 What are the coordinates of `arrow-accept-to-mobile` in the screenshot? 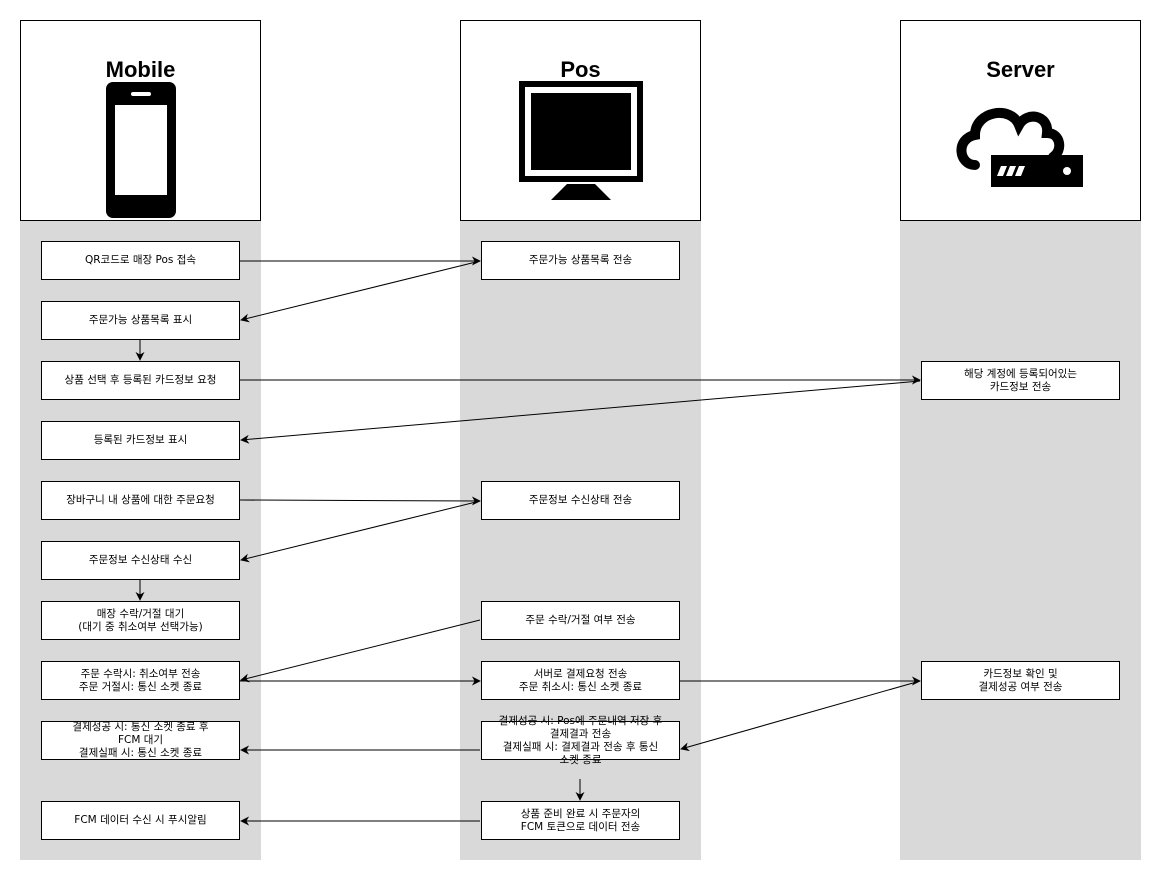 It's located at (360, 651).